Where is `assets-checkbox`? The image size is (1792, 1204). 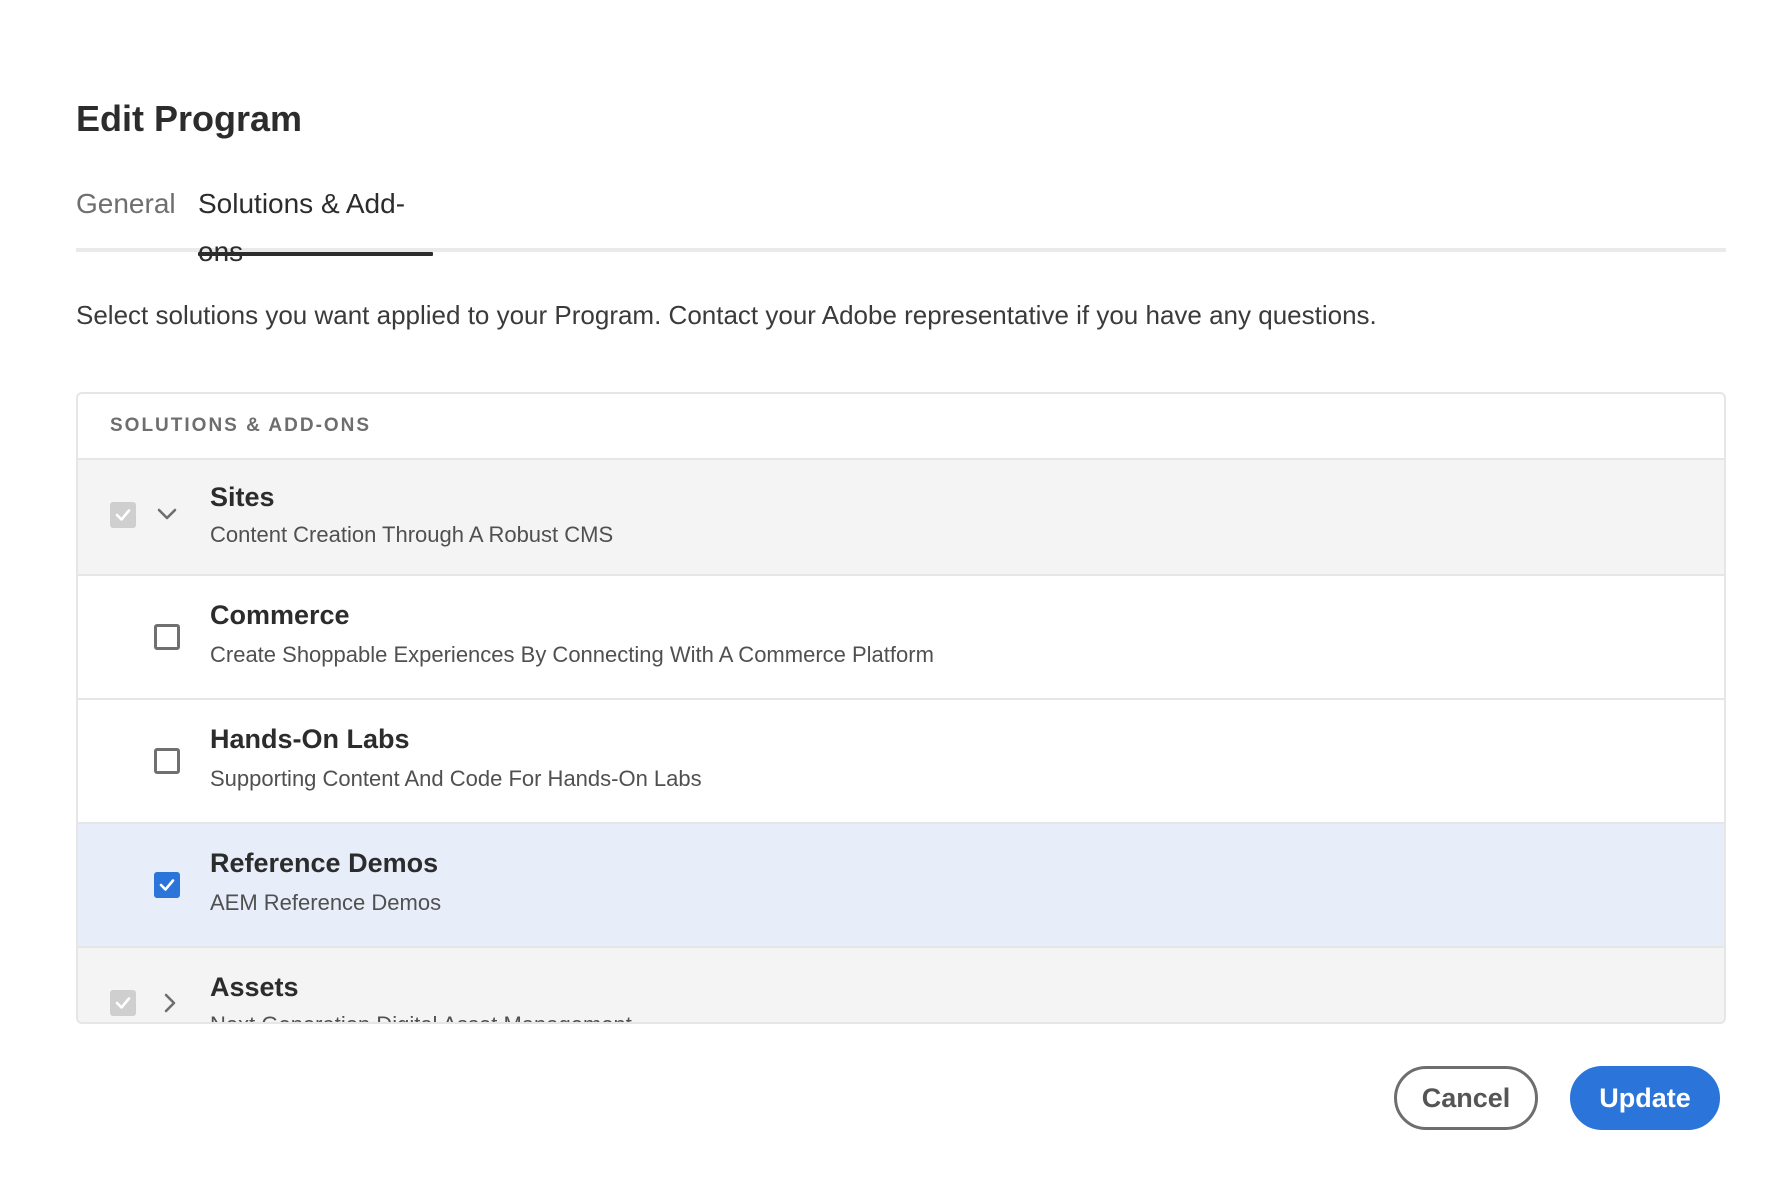 assets-checkbox is located at coordinates (123, 1003).